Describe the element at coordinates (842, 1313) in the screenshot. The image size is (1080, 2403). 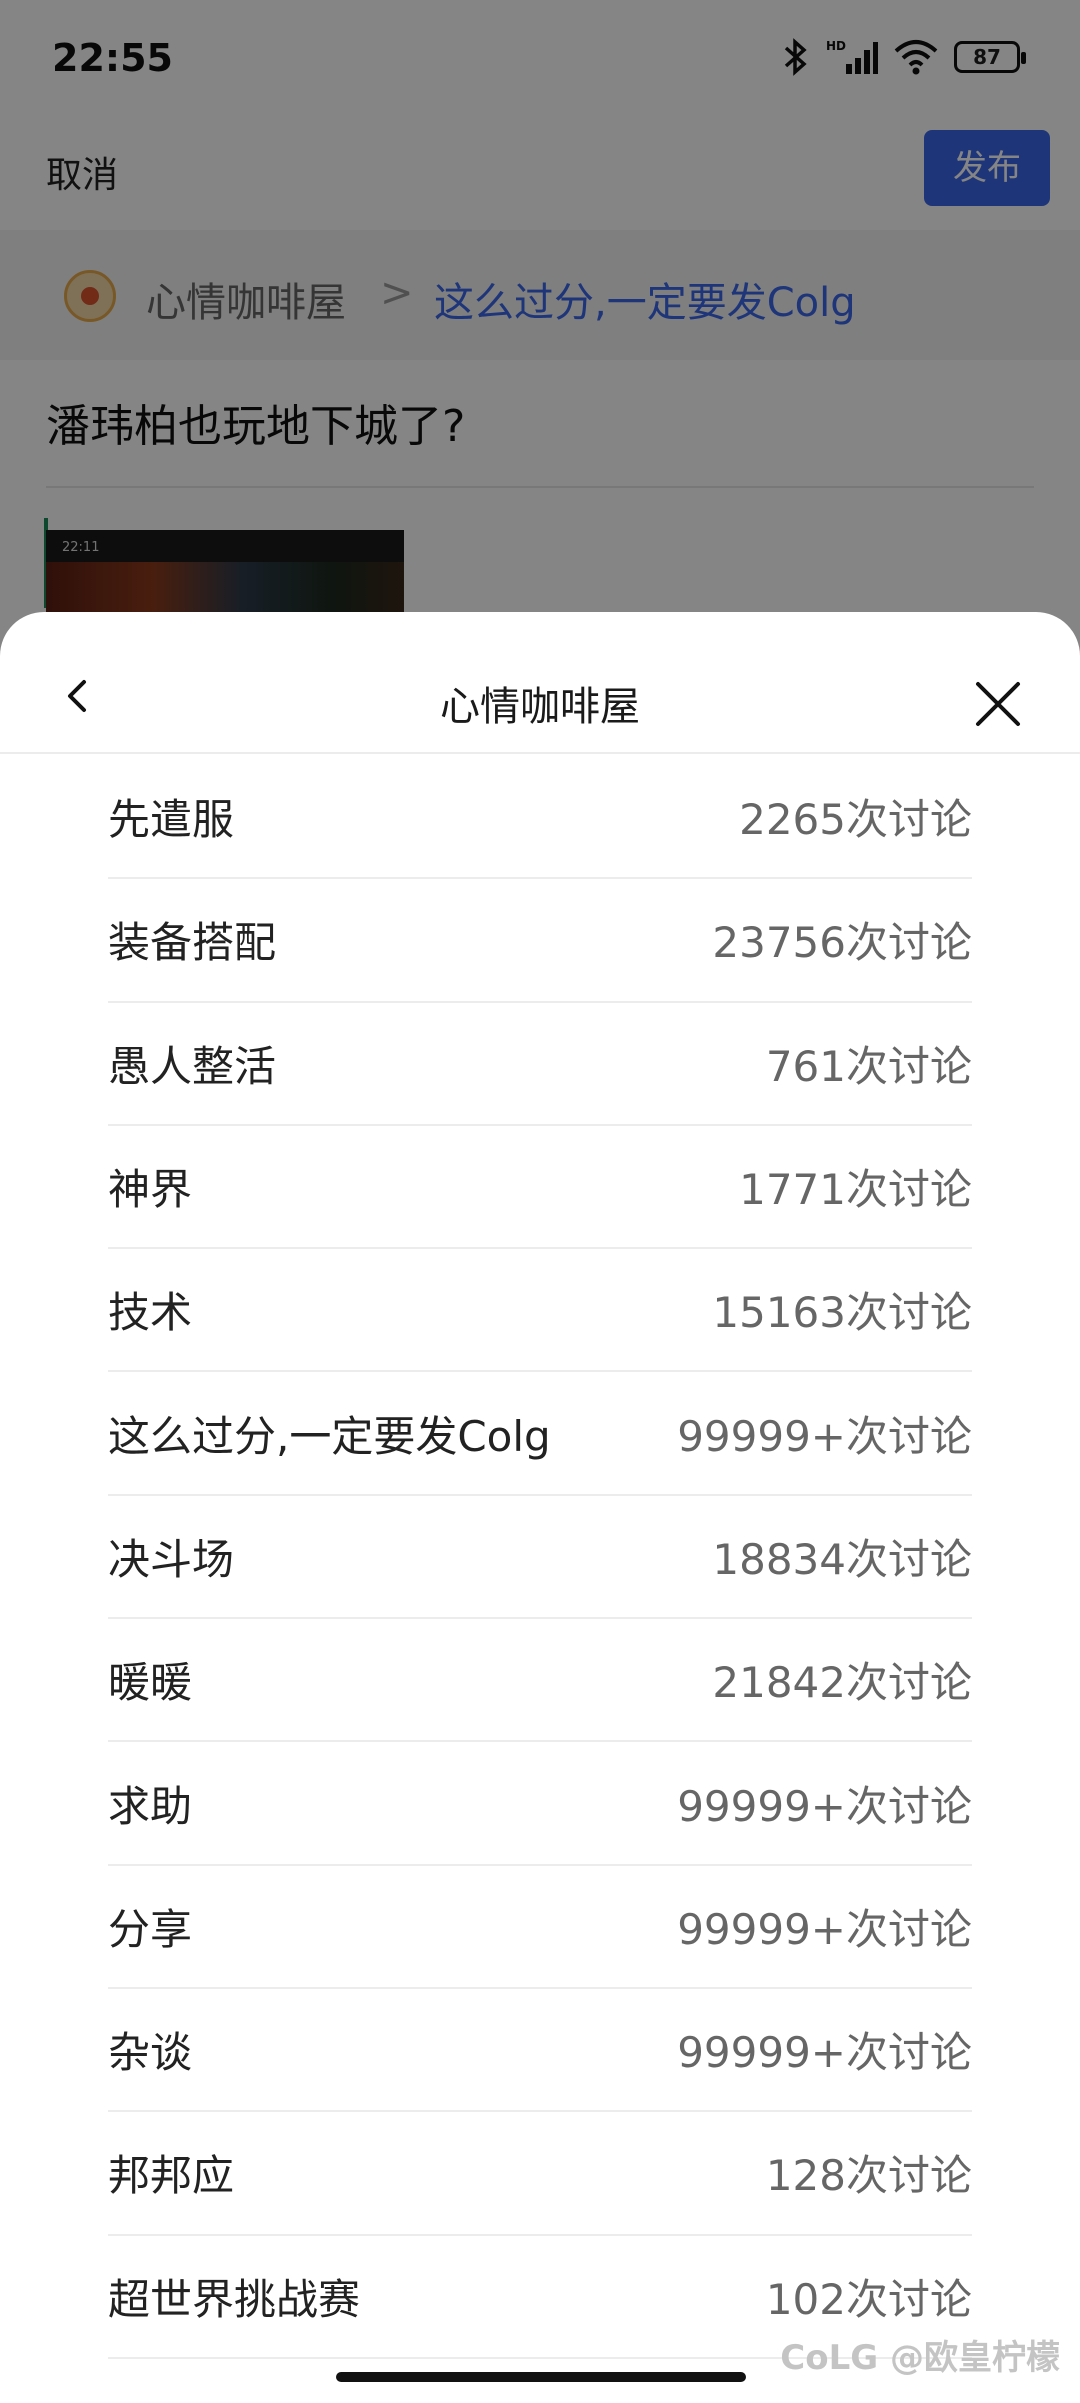
I see `topic-count: 15163次讨论` at that location.